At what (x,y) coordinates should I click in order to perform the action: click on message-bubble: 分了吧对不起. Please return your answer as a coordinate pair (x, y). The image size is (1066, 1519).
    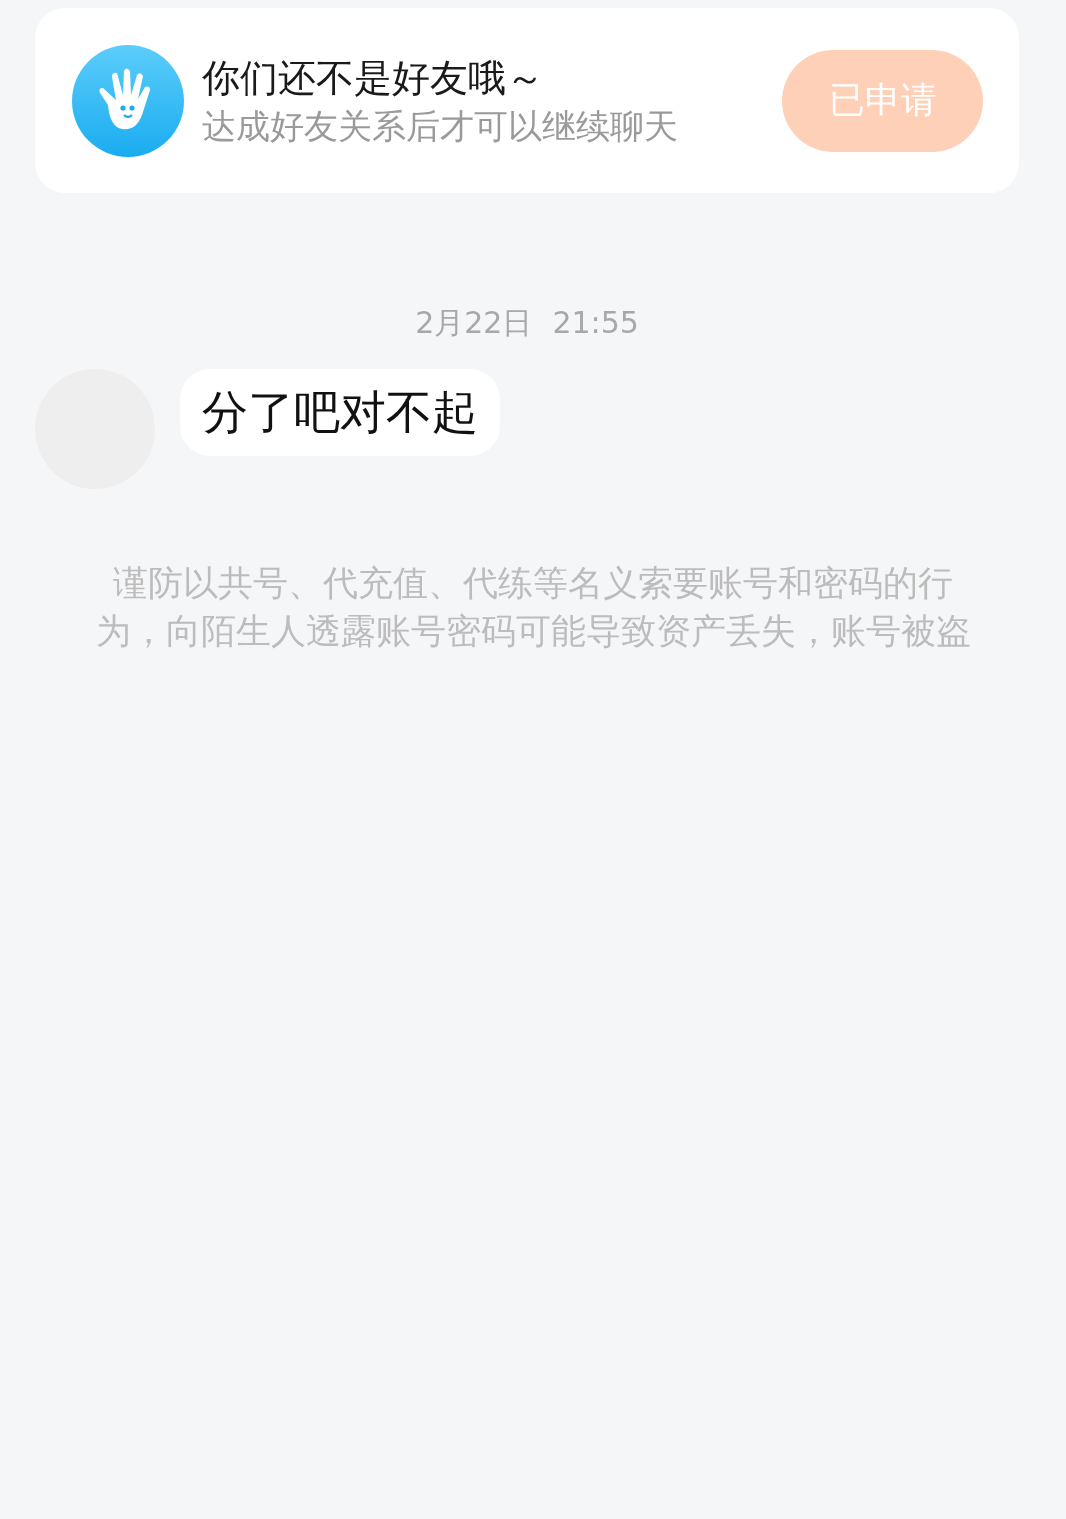
    Looking at the image, I should click on (340, 412).